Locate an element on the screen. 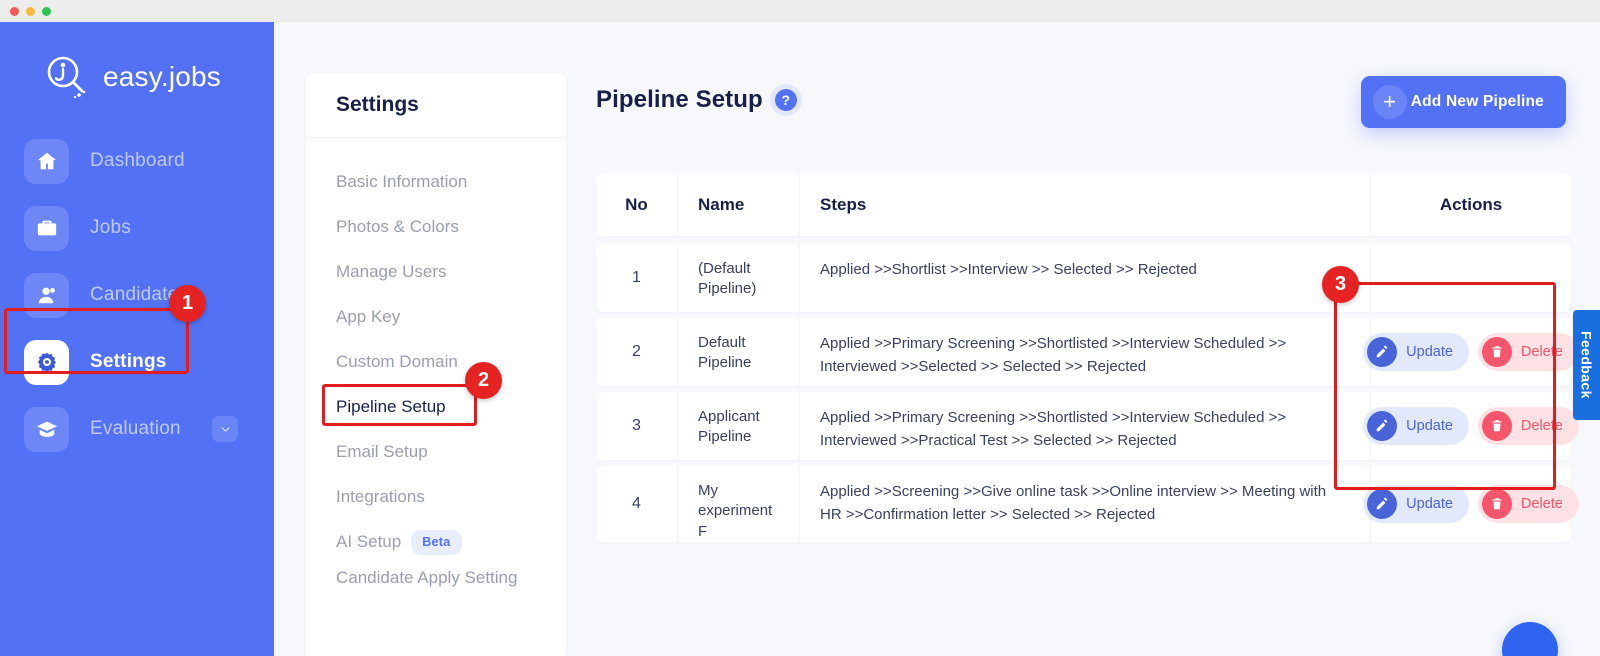  close-window-button is located at coordinates (14, 11).